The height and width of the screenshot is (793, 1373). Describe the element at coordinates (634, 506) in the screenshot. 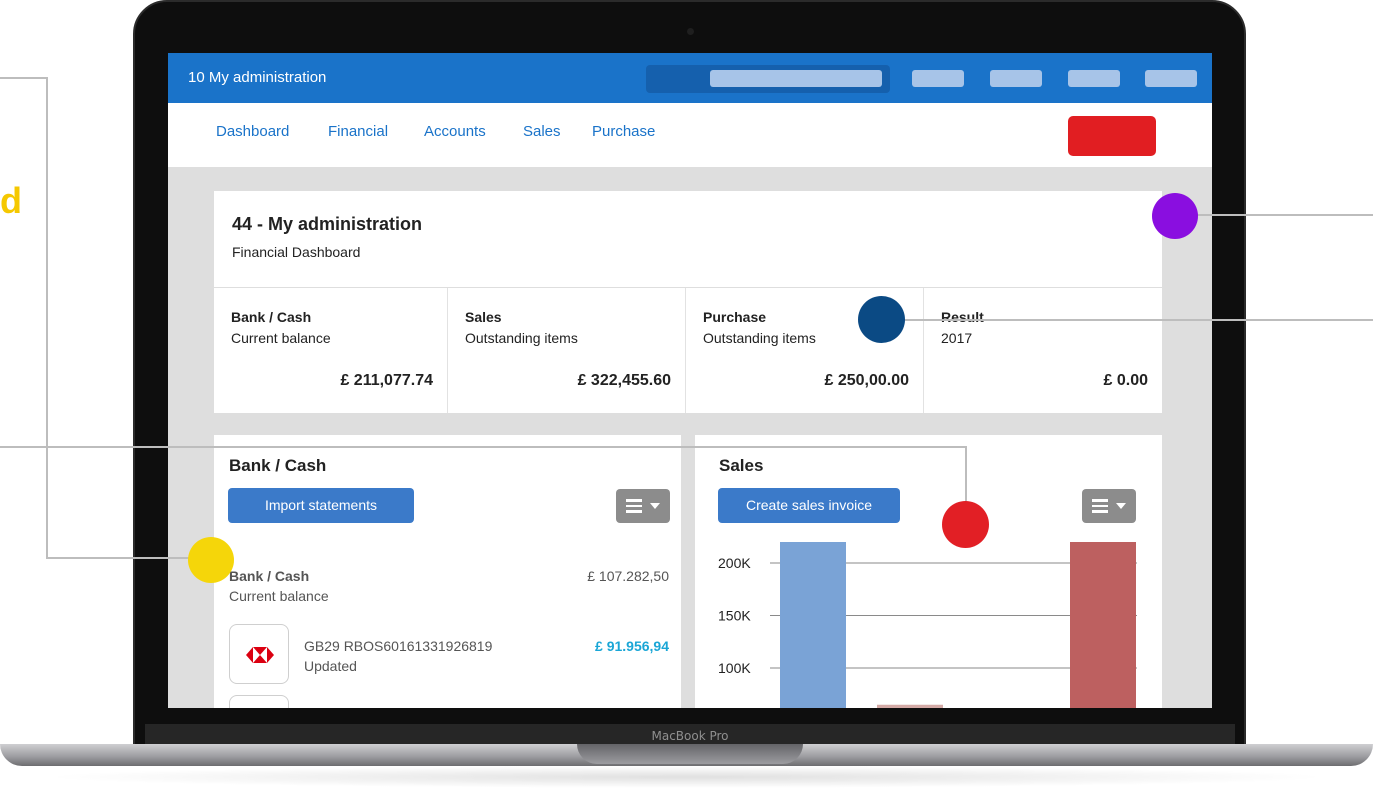

I see `hamburger-icon` at that location.